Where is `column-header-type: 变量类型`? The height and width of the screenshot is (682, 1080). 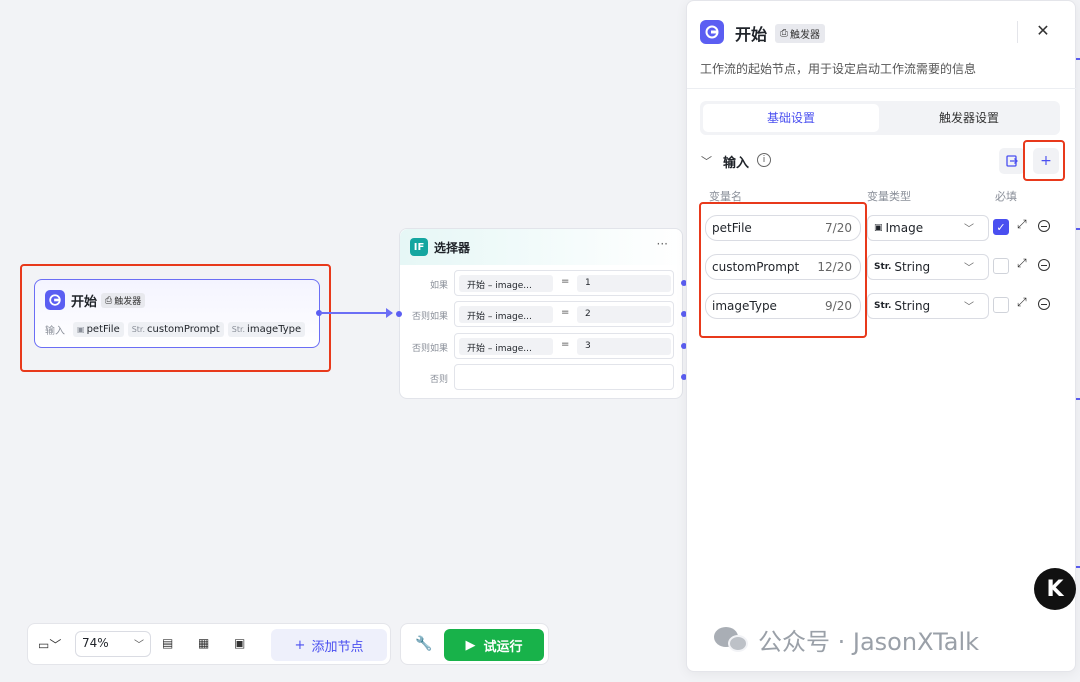
column-header-type: 变量类型 is located at coordinates (889, 196).